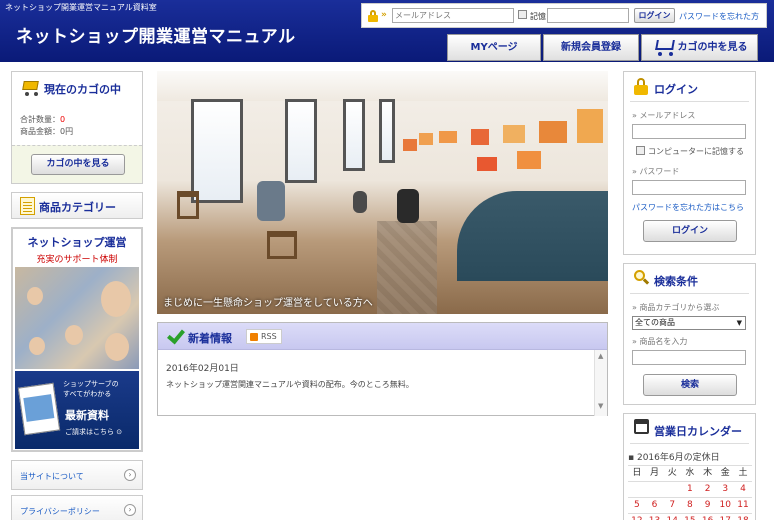 Image resolution: width=774 pixels, height=520 pixels. I want to click on category-select-label: » 商品カテゴリから選ぶ, so click(676, 307).